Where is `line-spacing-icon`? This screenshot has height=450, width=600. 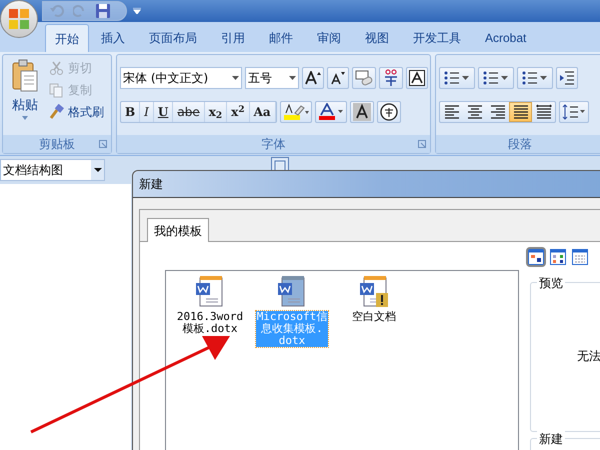 line-spacing-icon is located at coordinates (574, 112).